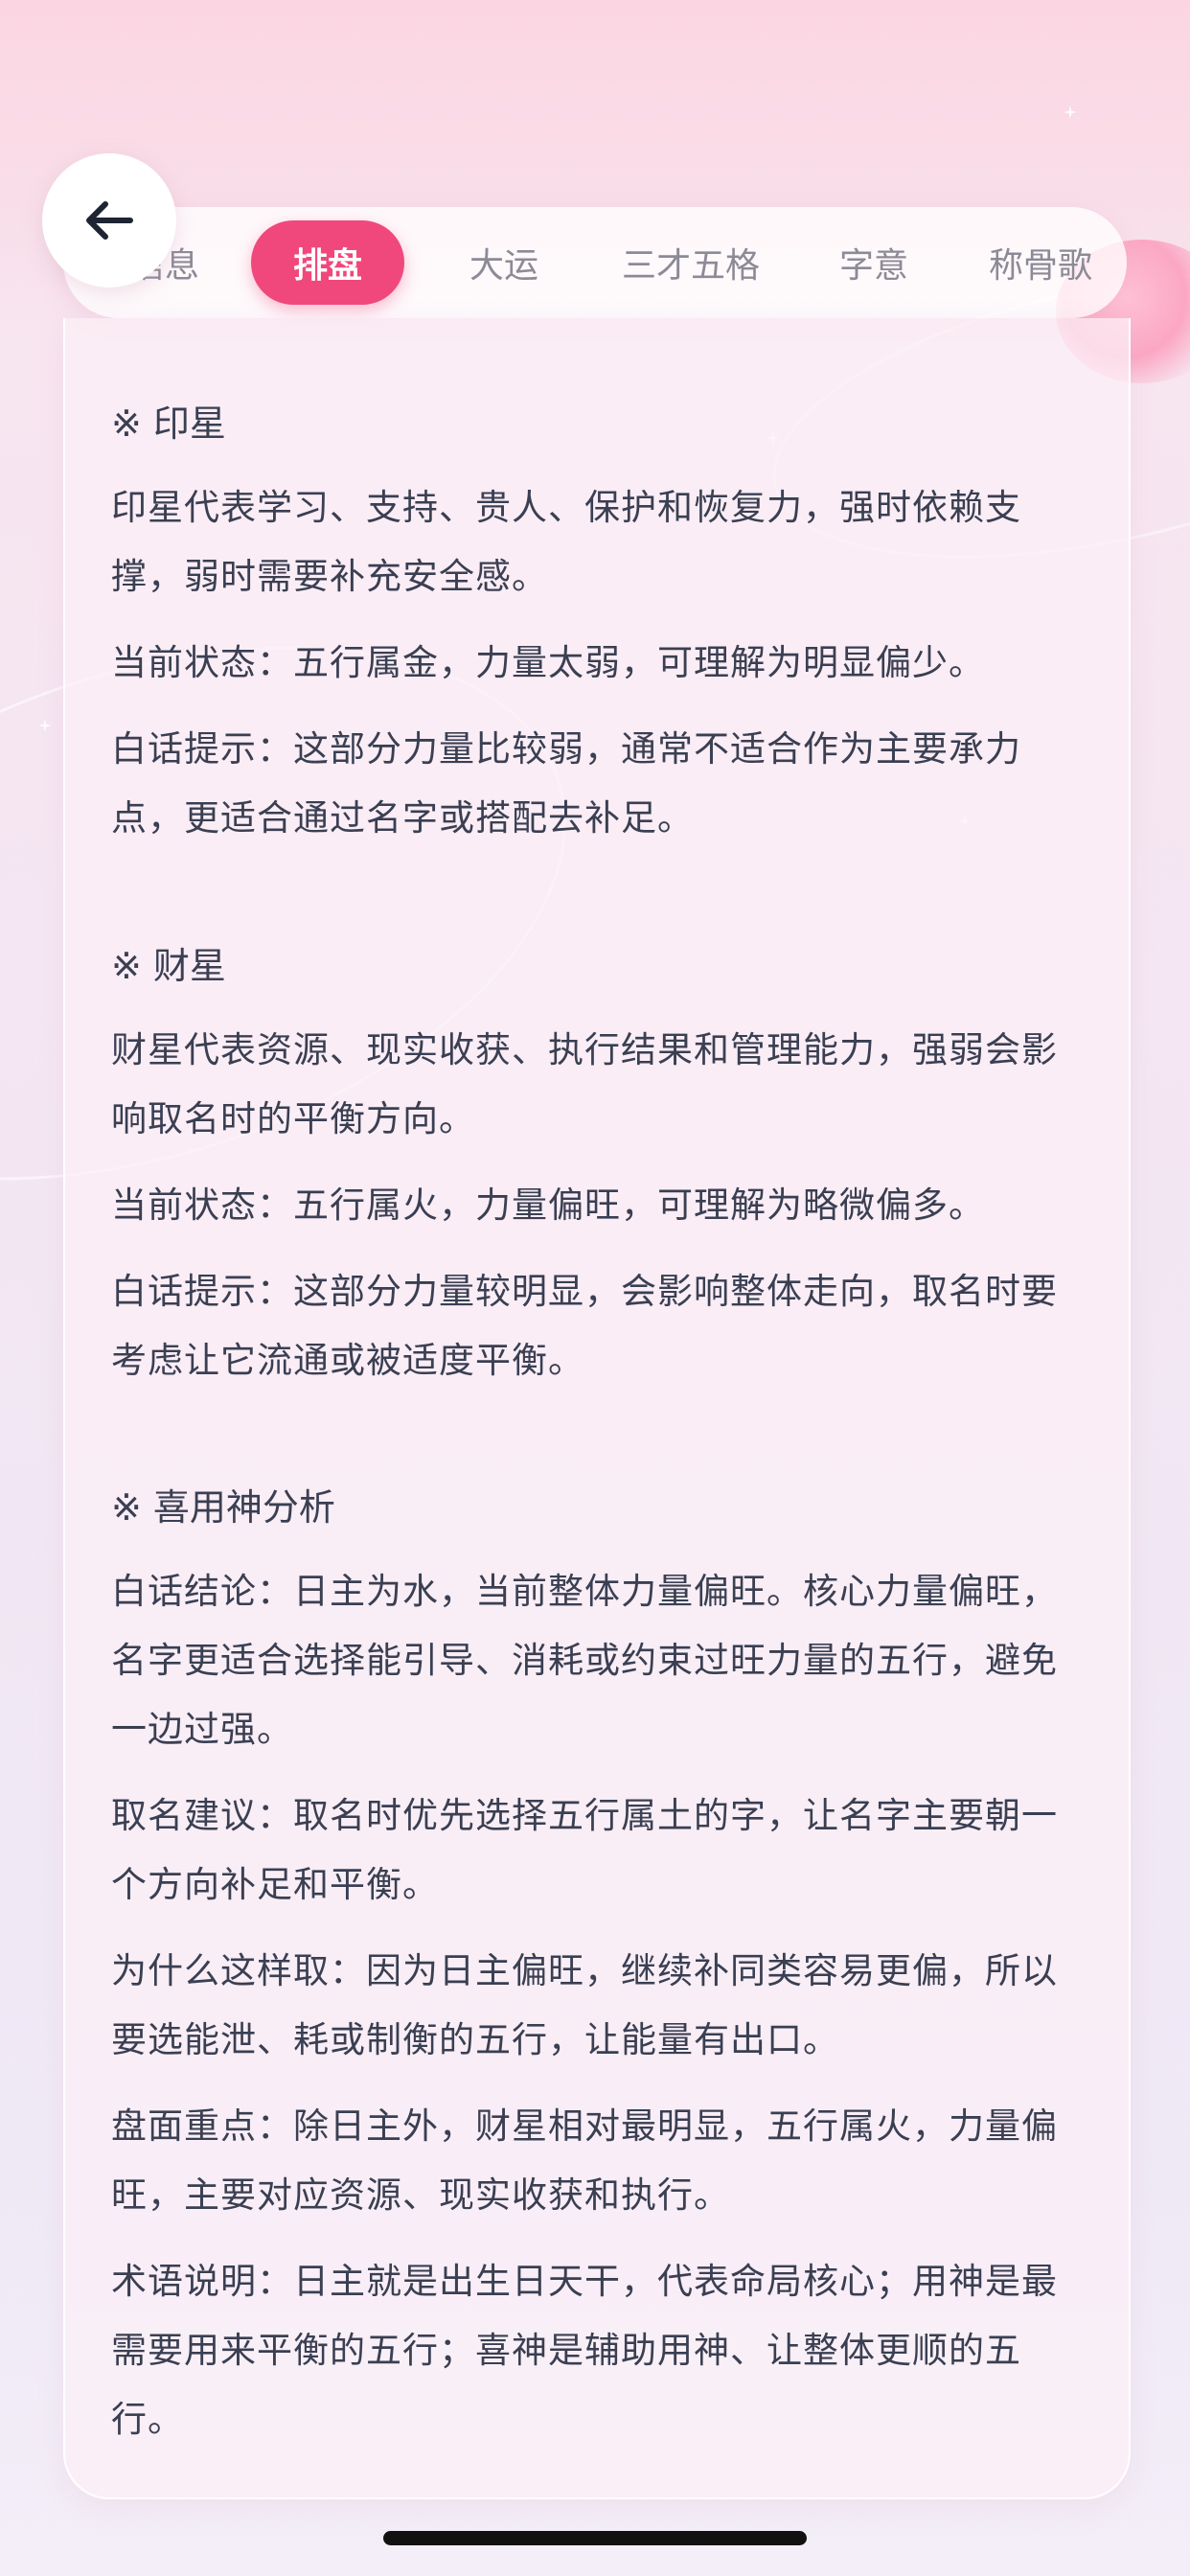 The width and height of the screenshot is (1190, 2576). I want to click on section-paragraph: 取名建议：取名时优先选择五行属土的字，让名字主要朝一个方向补足和平衡。, so click(585, 1850).